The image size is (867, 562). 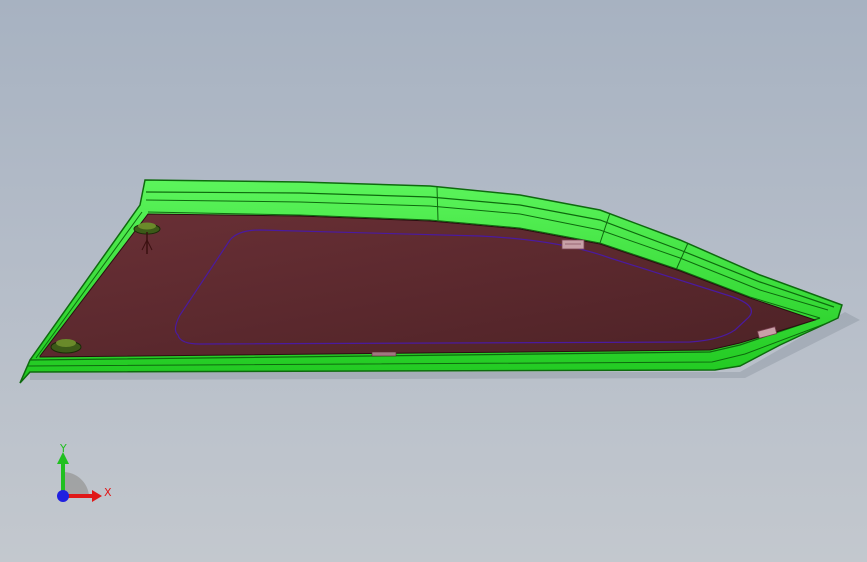 What do you see at coordinates (384, 354) in the screenshot?
I see `tab-bottom` at bounding box center [384, 354].